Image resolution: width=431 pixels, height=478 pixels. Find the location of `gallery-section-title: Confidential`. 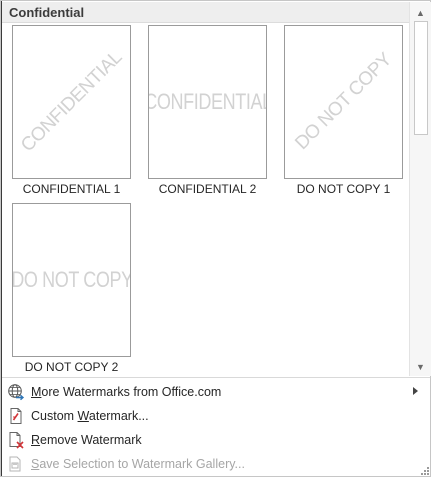

gallery-section-title: Confidential is located at coordinates (47, 12).